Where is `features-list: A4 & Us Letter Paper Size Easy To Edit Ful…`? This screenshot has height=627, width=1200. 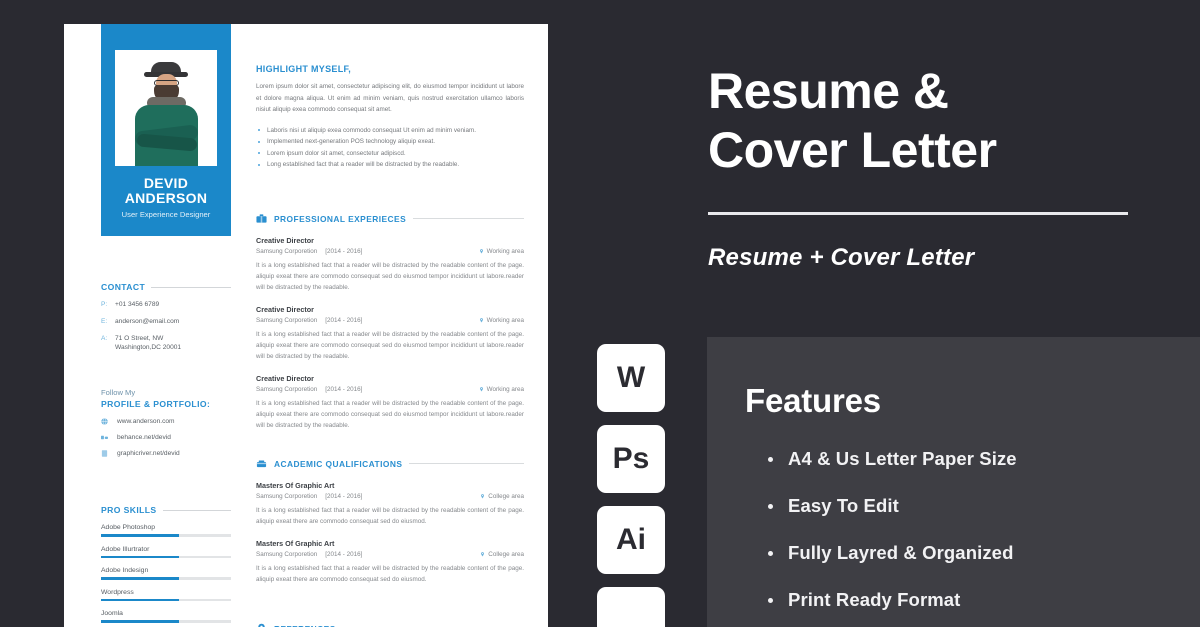
features-list: A4 & Us Letter Paper Size Easy To Edit Ful… is located at coordinates (903, 537).